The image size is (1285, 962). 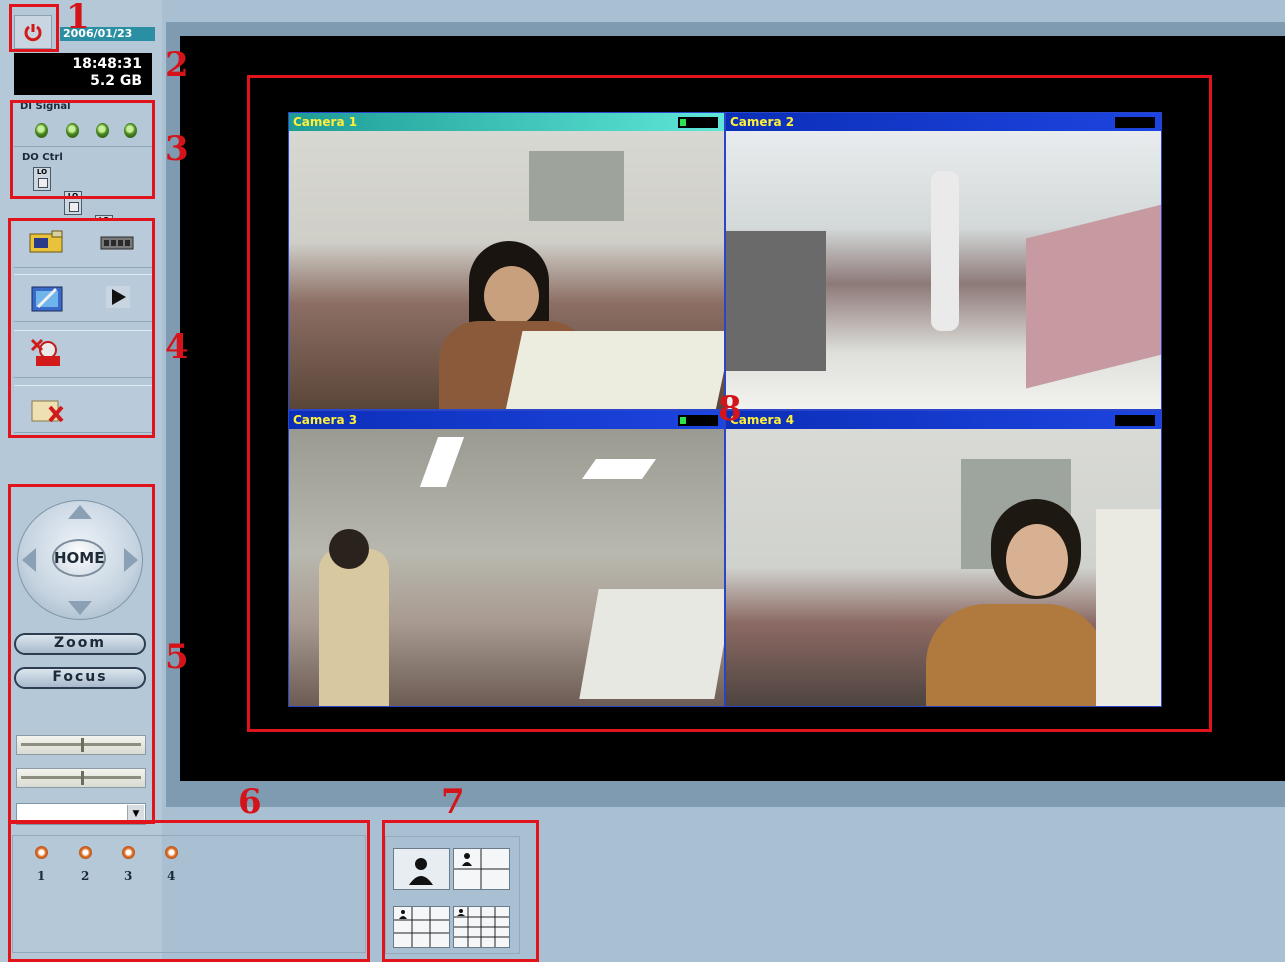 What do you see at coordinates (73, 203) in the screenshot?
I see `do-switch-2: LO` at bounding box center [73, 203].